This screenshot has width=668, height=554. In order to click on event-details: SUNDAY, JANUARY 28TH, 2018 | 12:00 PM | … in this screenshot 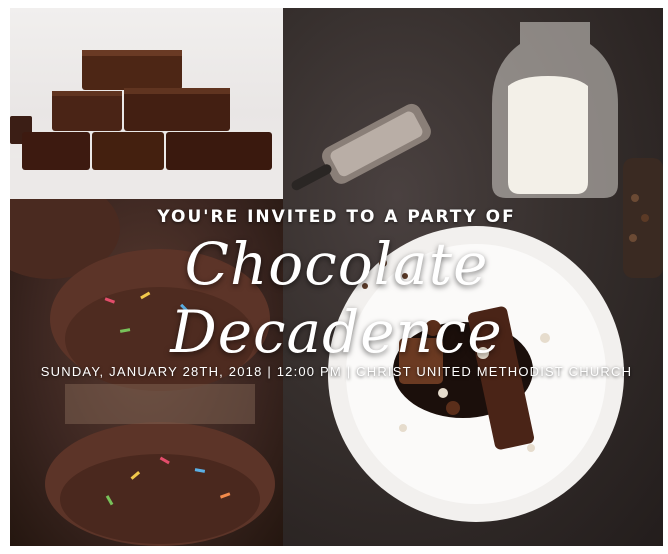, I will do `click(336, 371)`.